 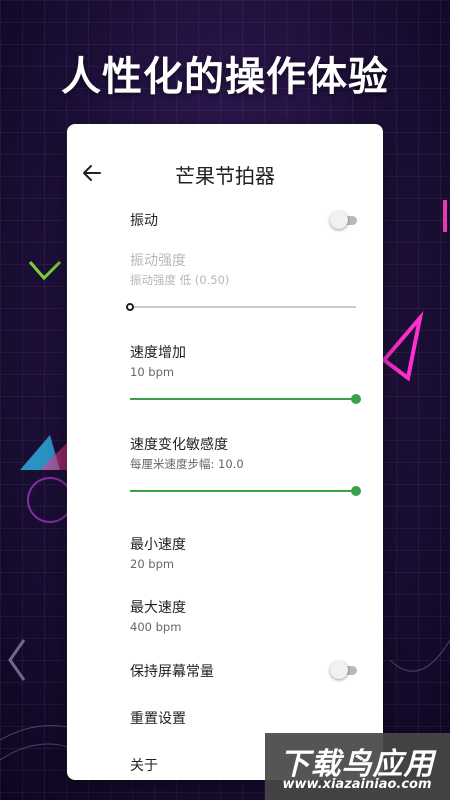 What do you see at coordinates (187, 464) in the screenshot?
I see `setting-summary: 每厘米速度步幅: 10.0` at bounding box center [187, 464].